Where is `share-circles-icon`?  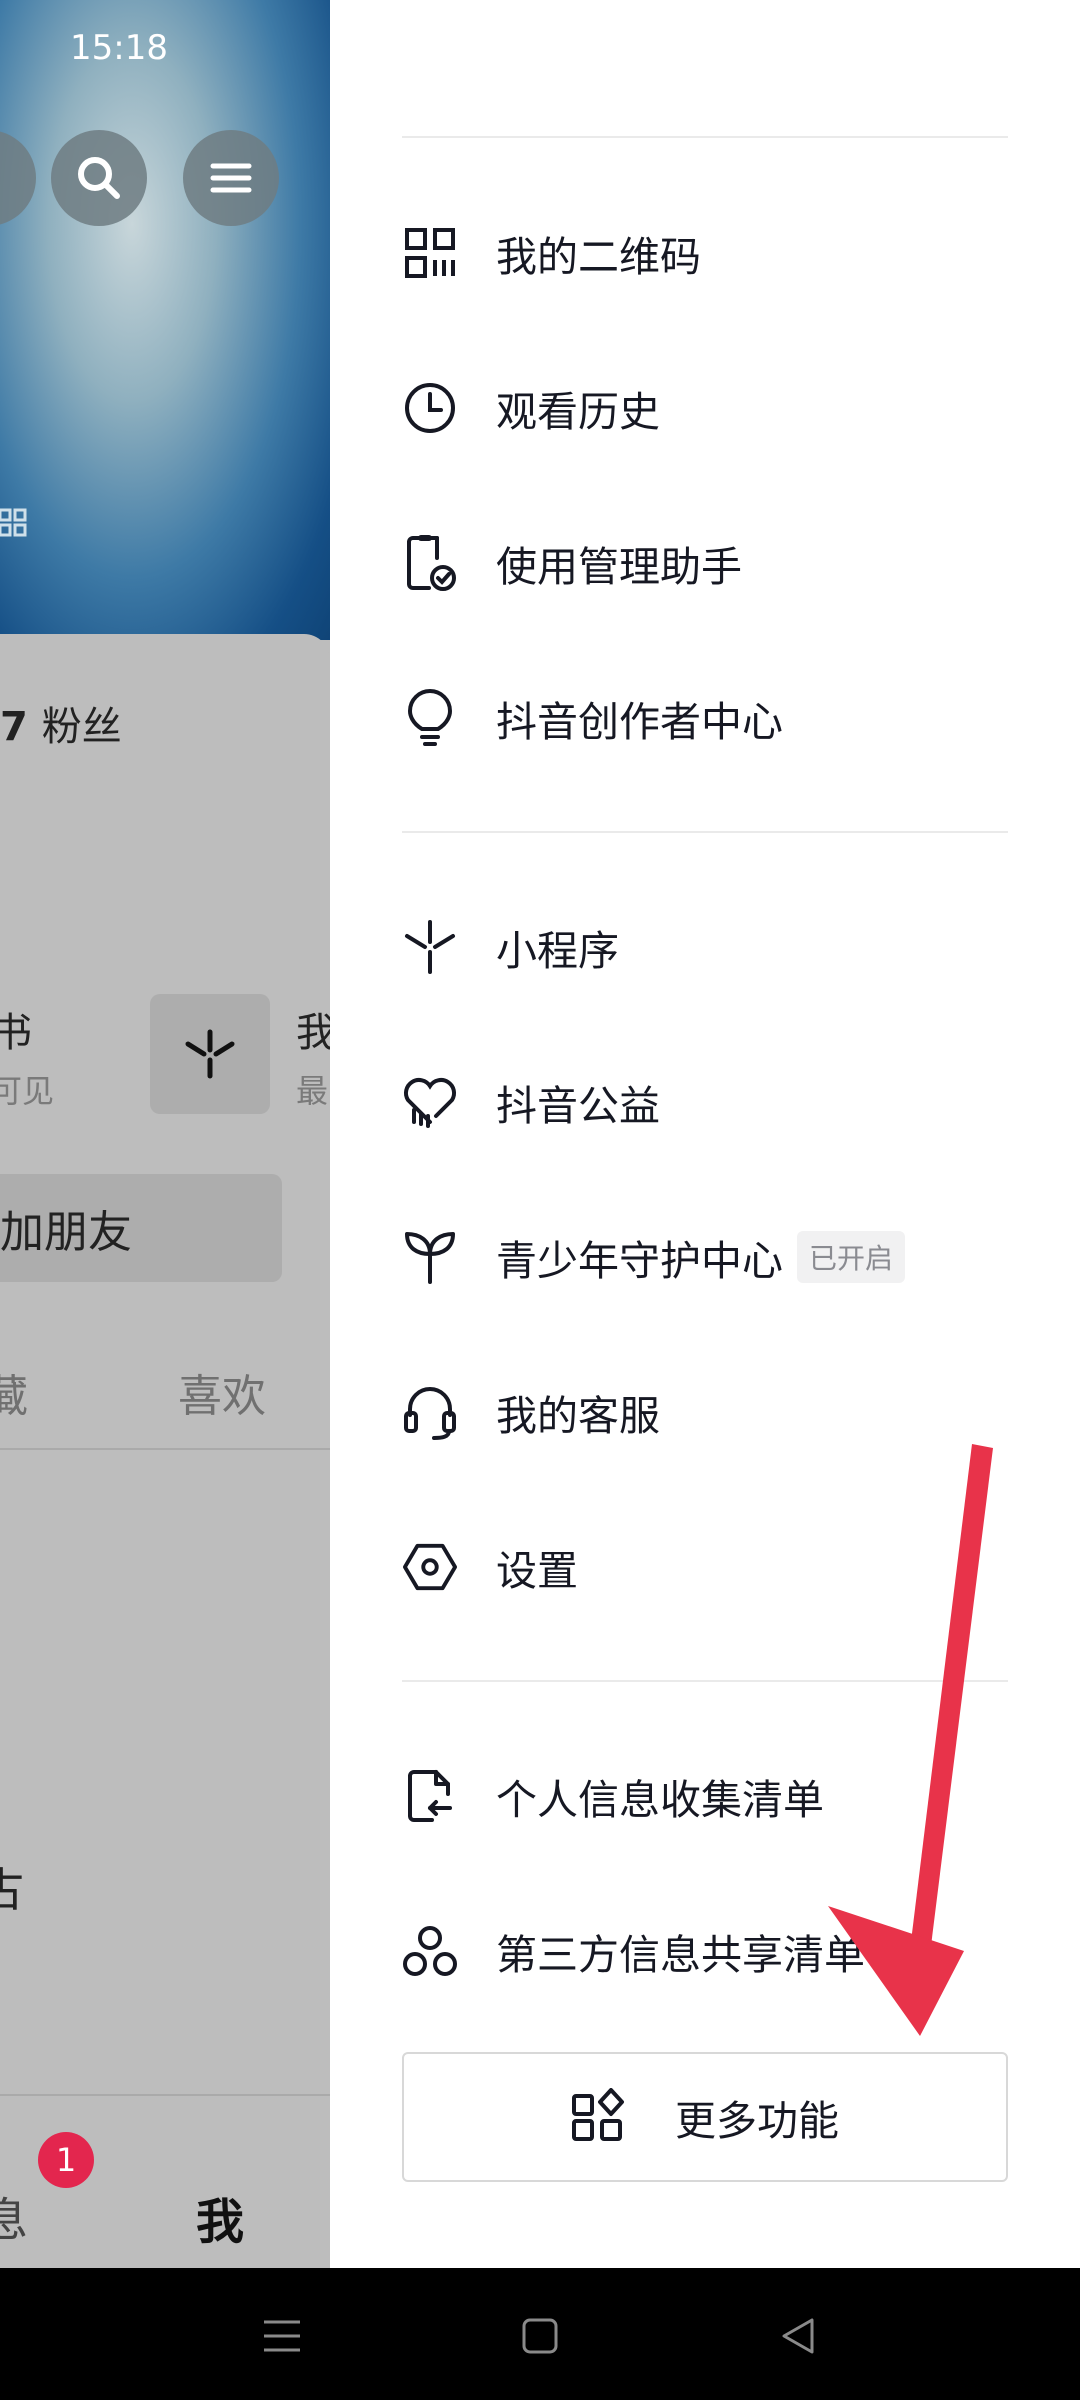 share-circles-icon is located at coordinates (430, 1951).